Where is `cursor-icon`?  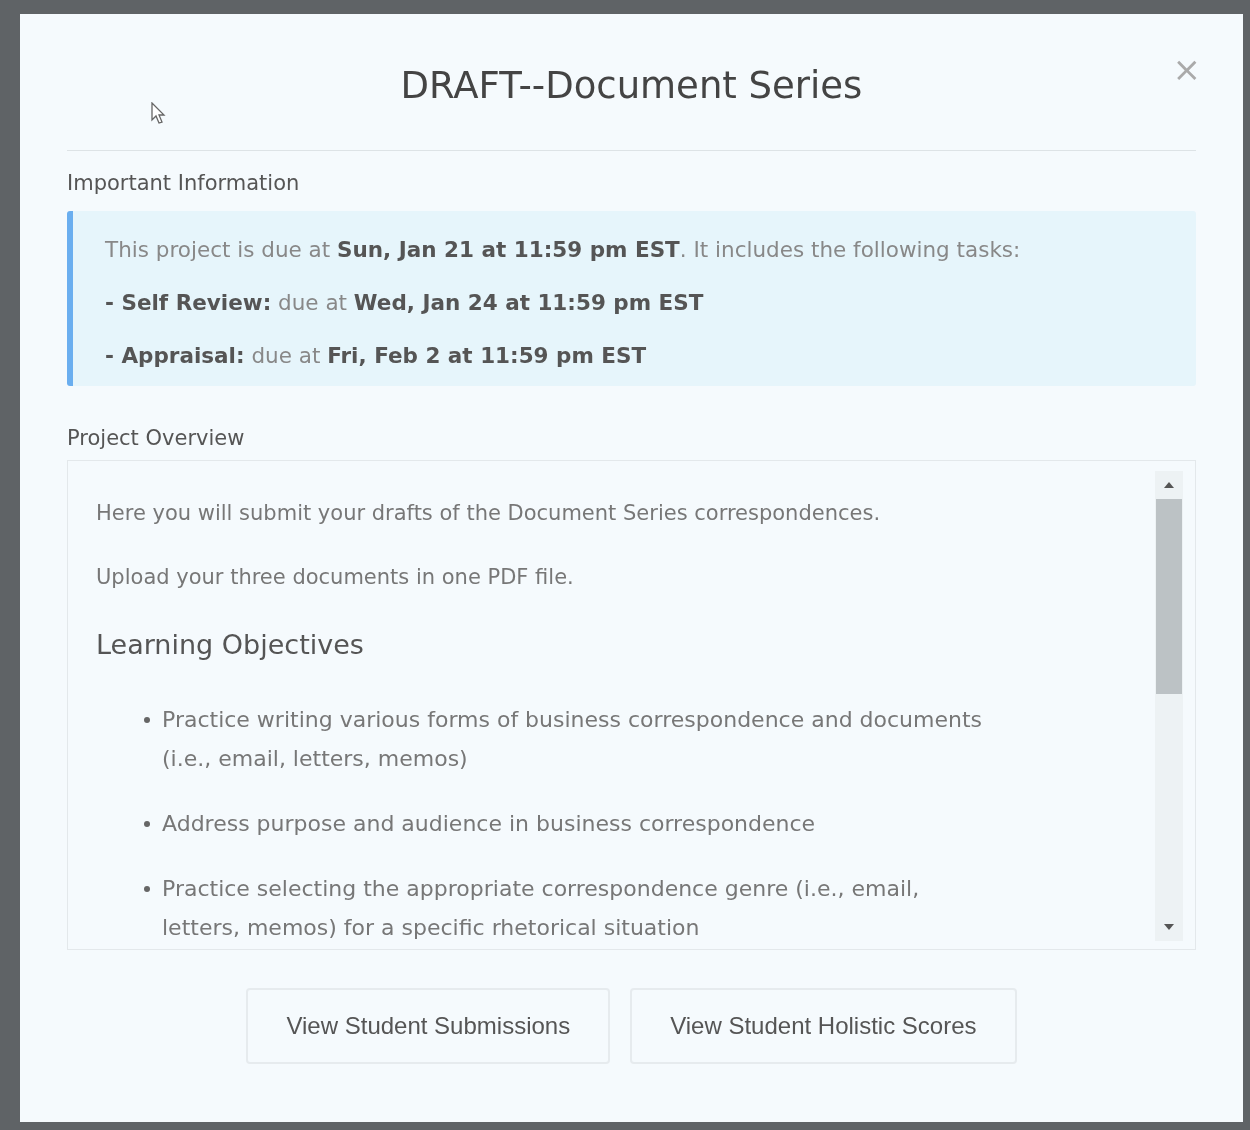
cursor-icon is located at coordinates (159, 114).